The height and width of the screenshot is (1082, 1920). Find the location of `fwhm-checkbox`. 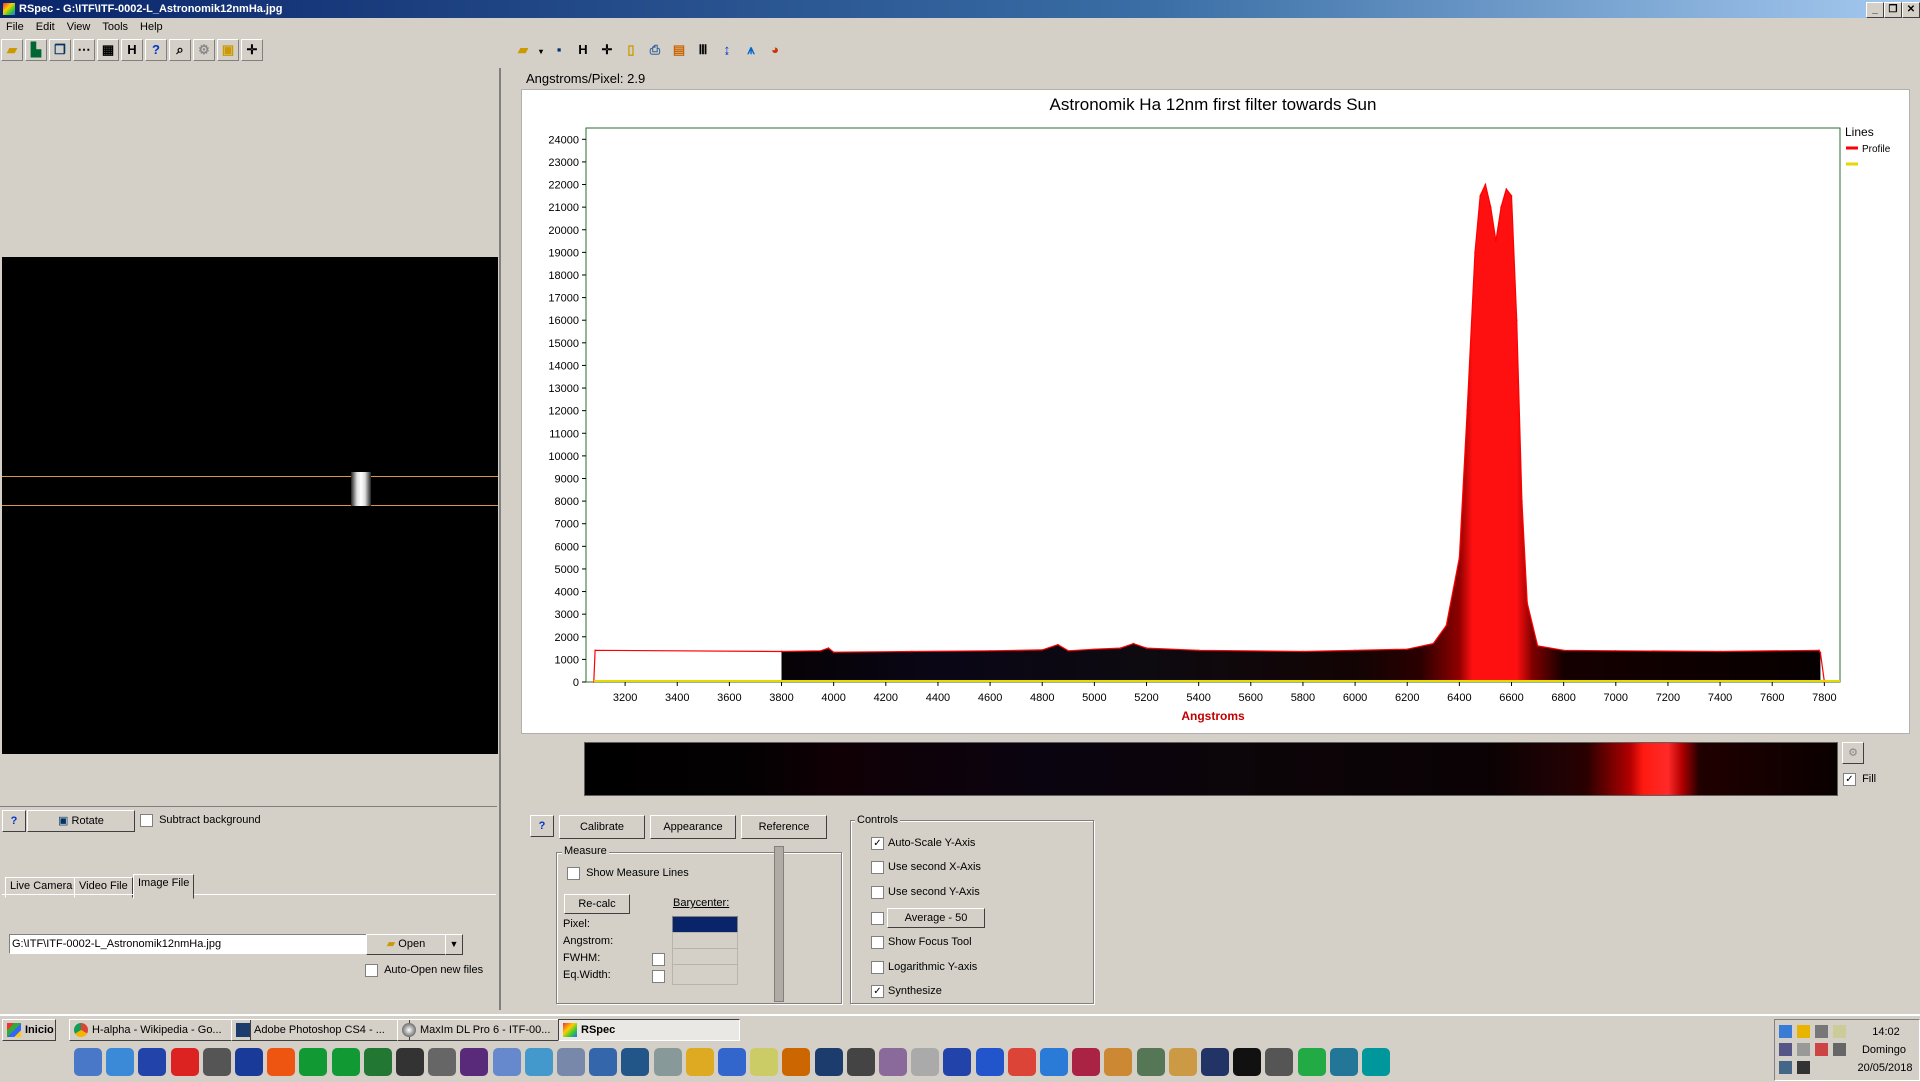

fwhm-checkbox is located at coordinates (658, 959).